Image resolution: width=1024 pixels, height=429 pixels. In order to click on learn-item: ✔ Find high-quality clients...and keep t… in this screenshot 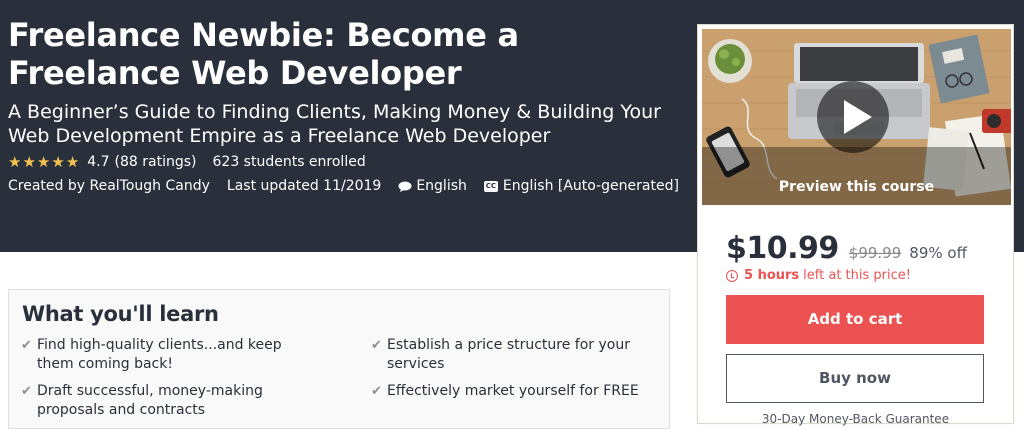, I will do `click(153, 355)`.